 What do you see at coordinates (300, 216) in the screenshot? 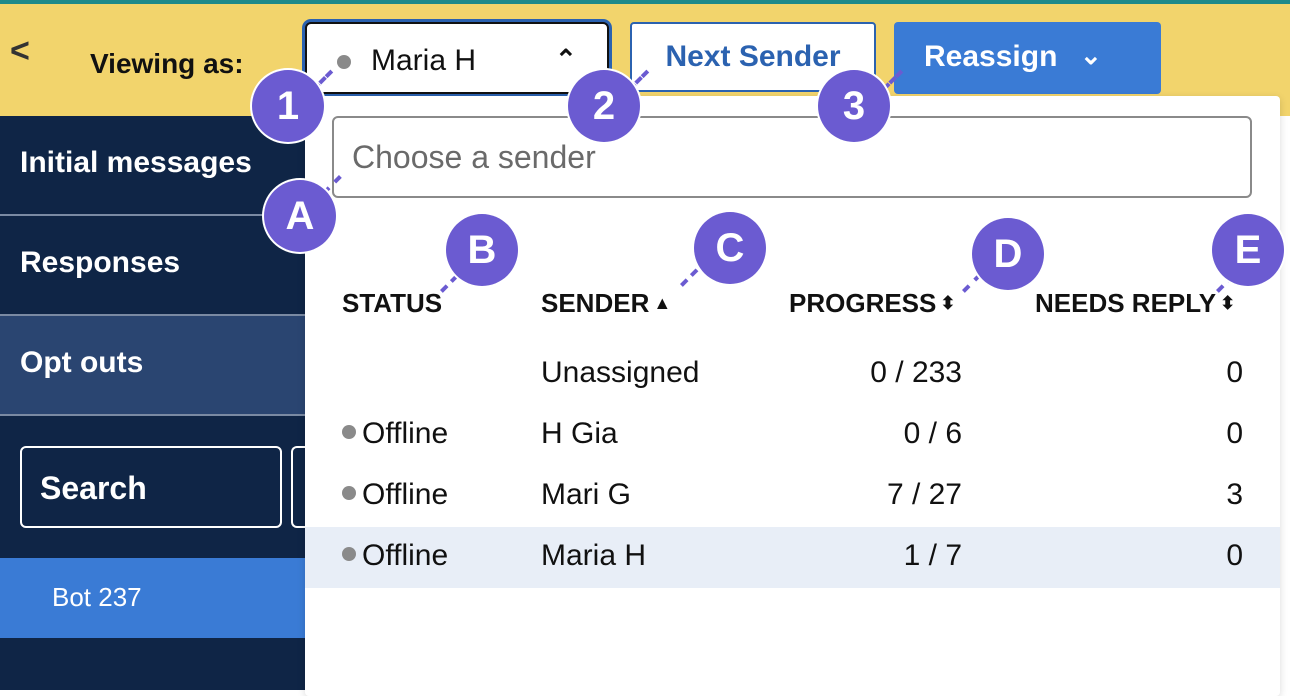
I see `callout-marker-a: A` at bounding box center [300, 216].